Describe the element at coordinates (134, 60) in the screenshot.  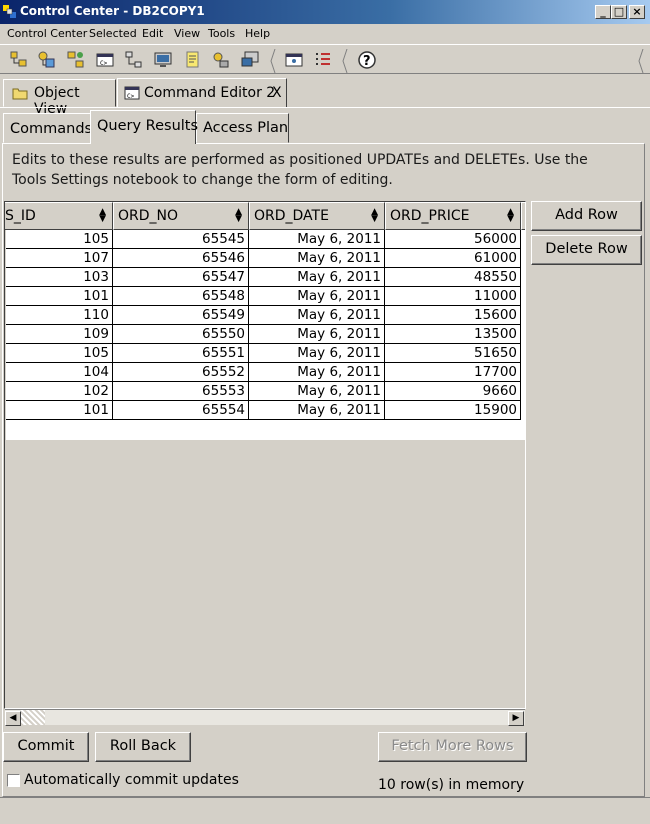
I see `relations-icon` at that location.